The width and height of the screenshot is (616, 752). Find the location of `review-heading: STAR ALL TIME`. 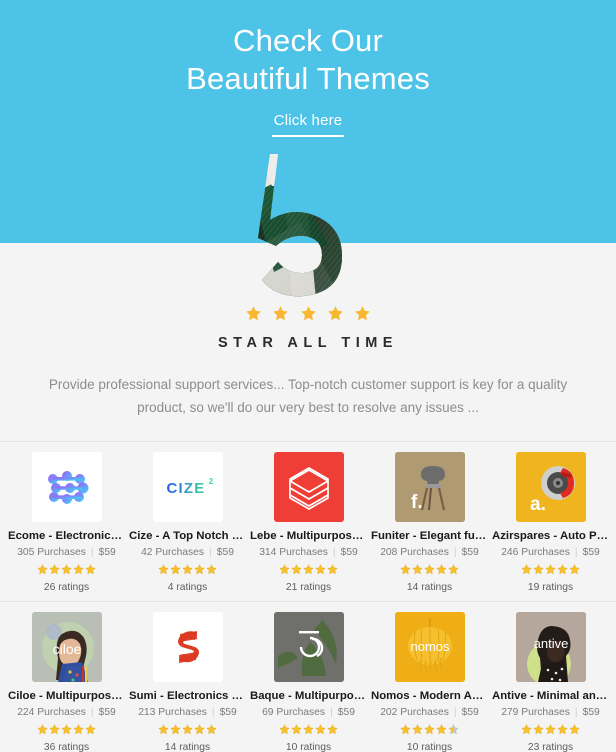

review-heading: STAR ALL TIME is located at coordinates (308, 343).